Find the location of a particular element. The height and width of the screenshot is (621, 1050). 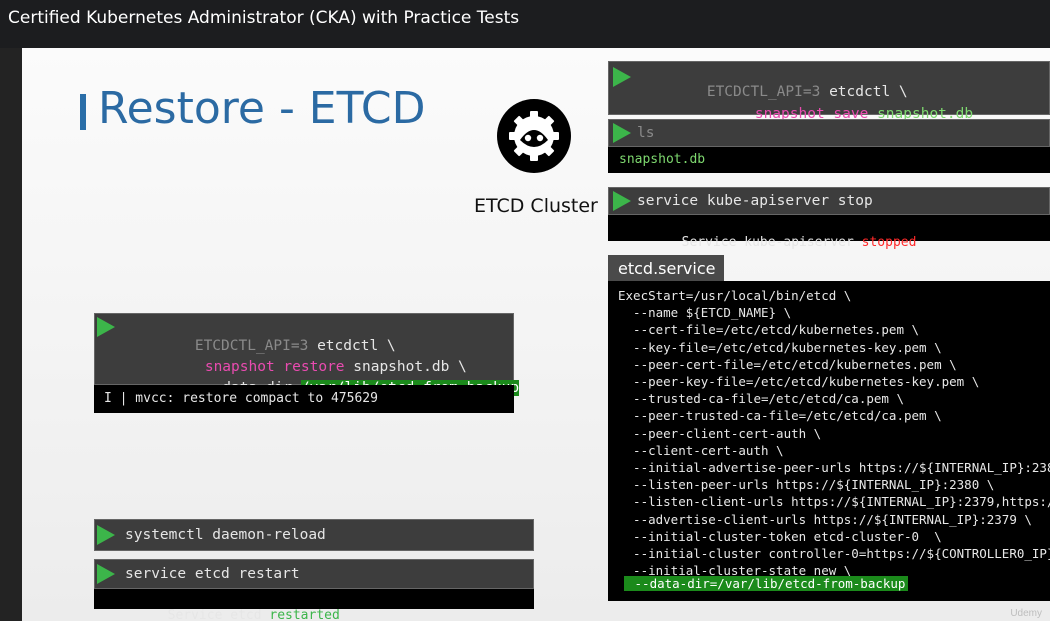

slide-title: Restore - ETCD is located at coordinates (262, 108).